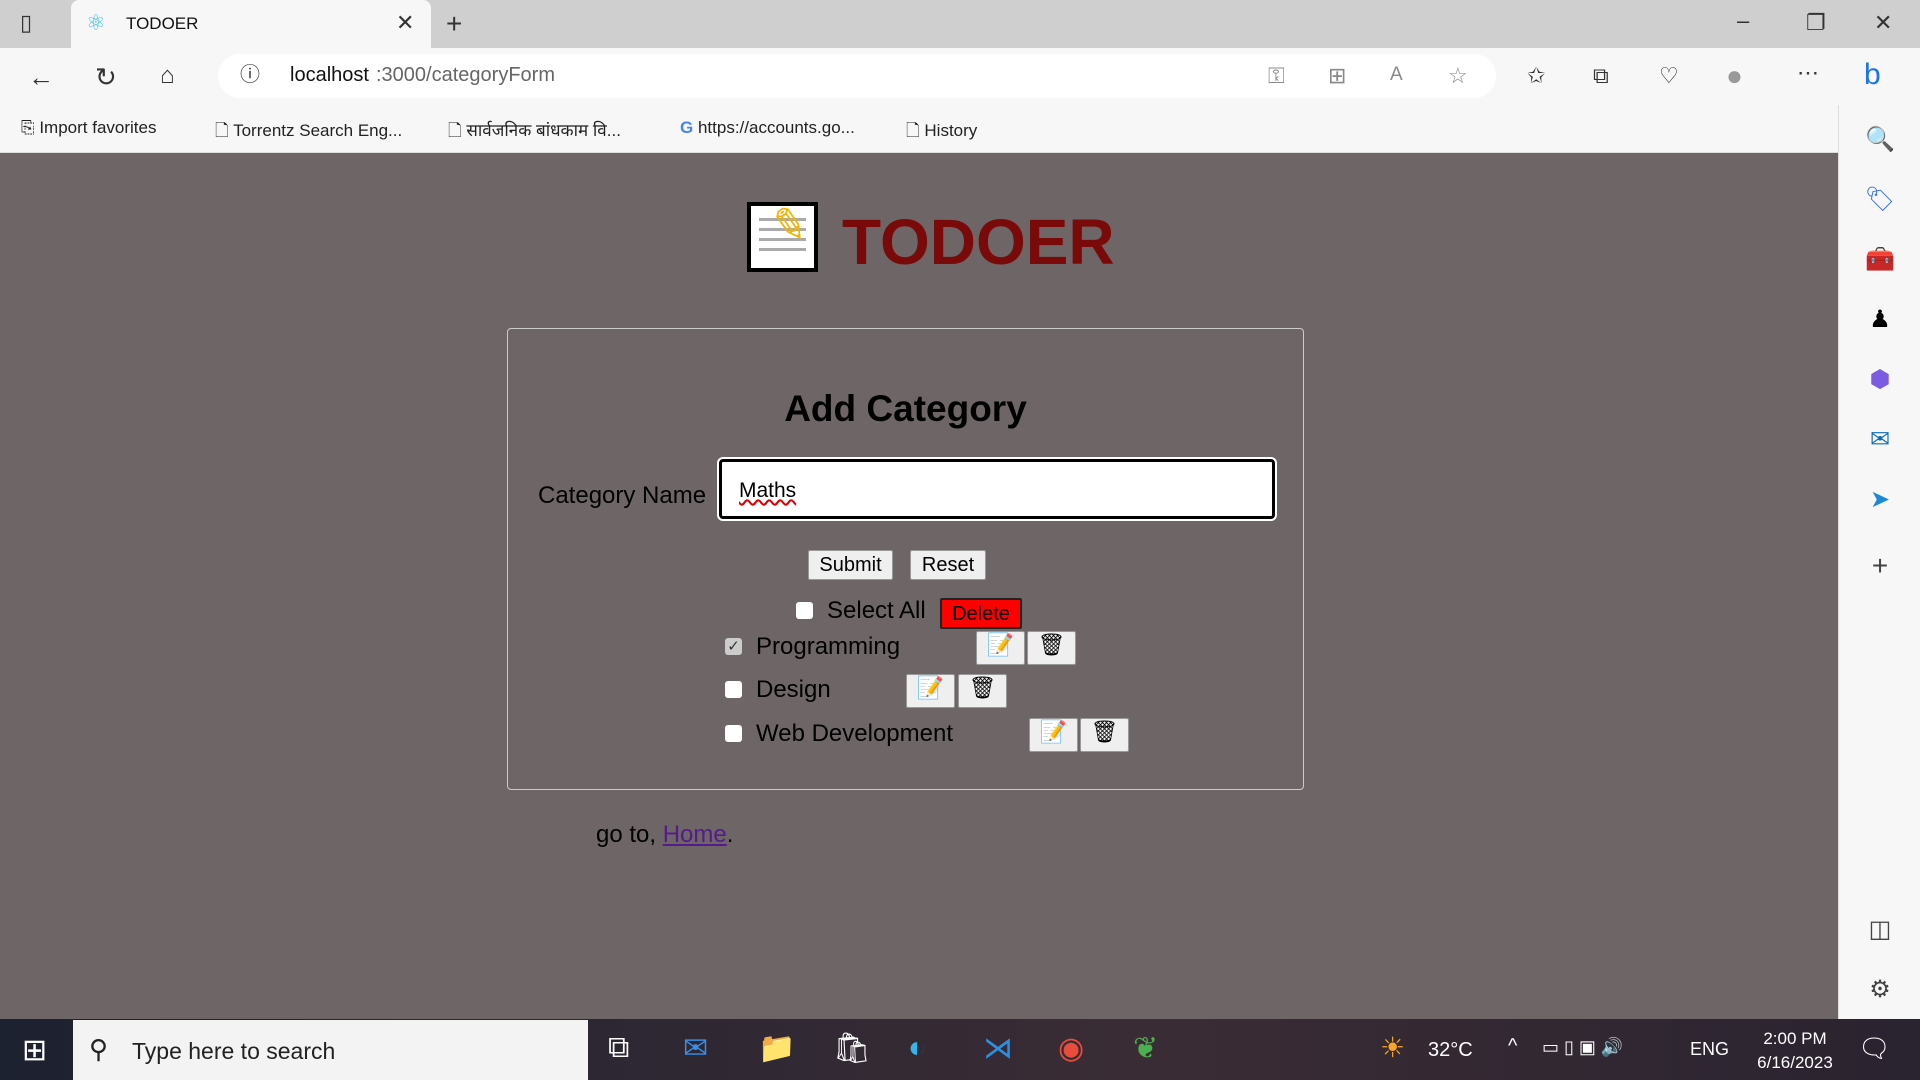 This screenshot has width=1920, height=1080. I want to click on select-all-checkbox, so click(804, 610).